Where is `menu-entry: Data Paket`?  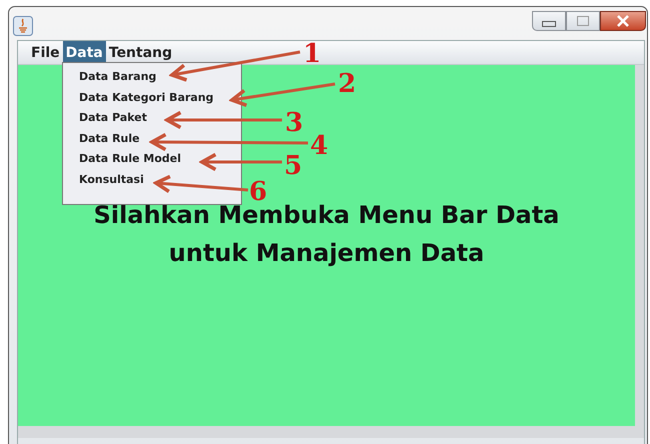
menu-entry: Data Paket is located at coordinates (160, 118).